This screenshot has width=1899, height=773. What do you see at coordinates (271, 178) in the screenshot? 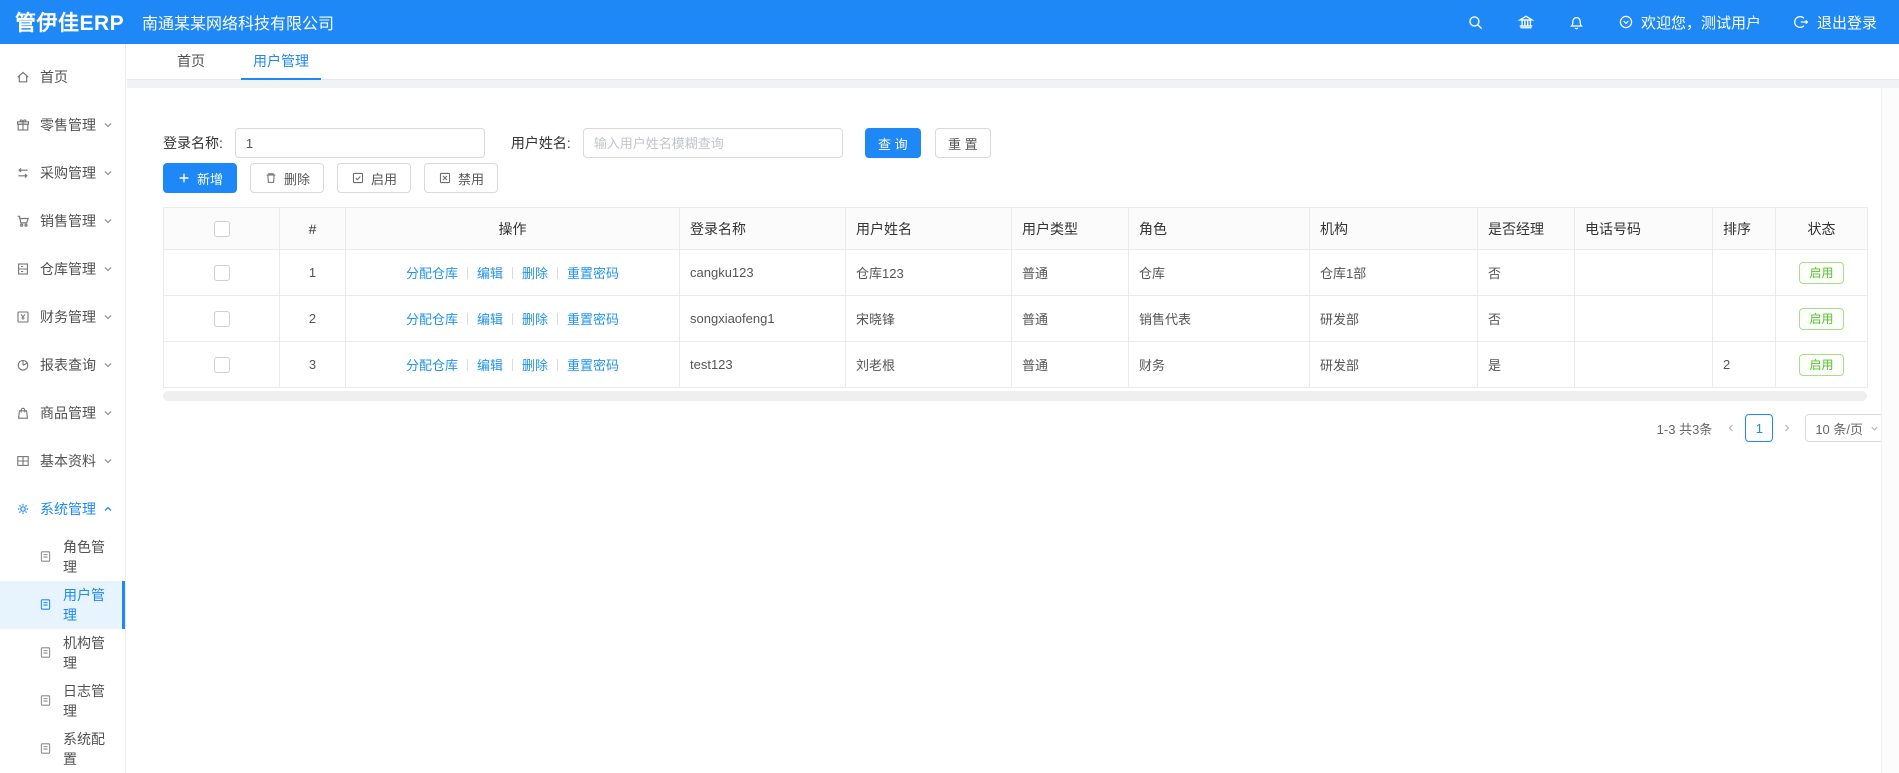
I see `trash-icon` at bounding box center [271, 178].